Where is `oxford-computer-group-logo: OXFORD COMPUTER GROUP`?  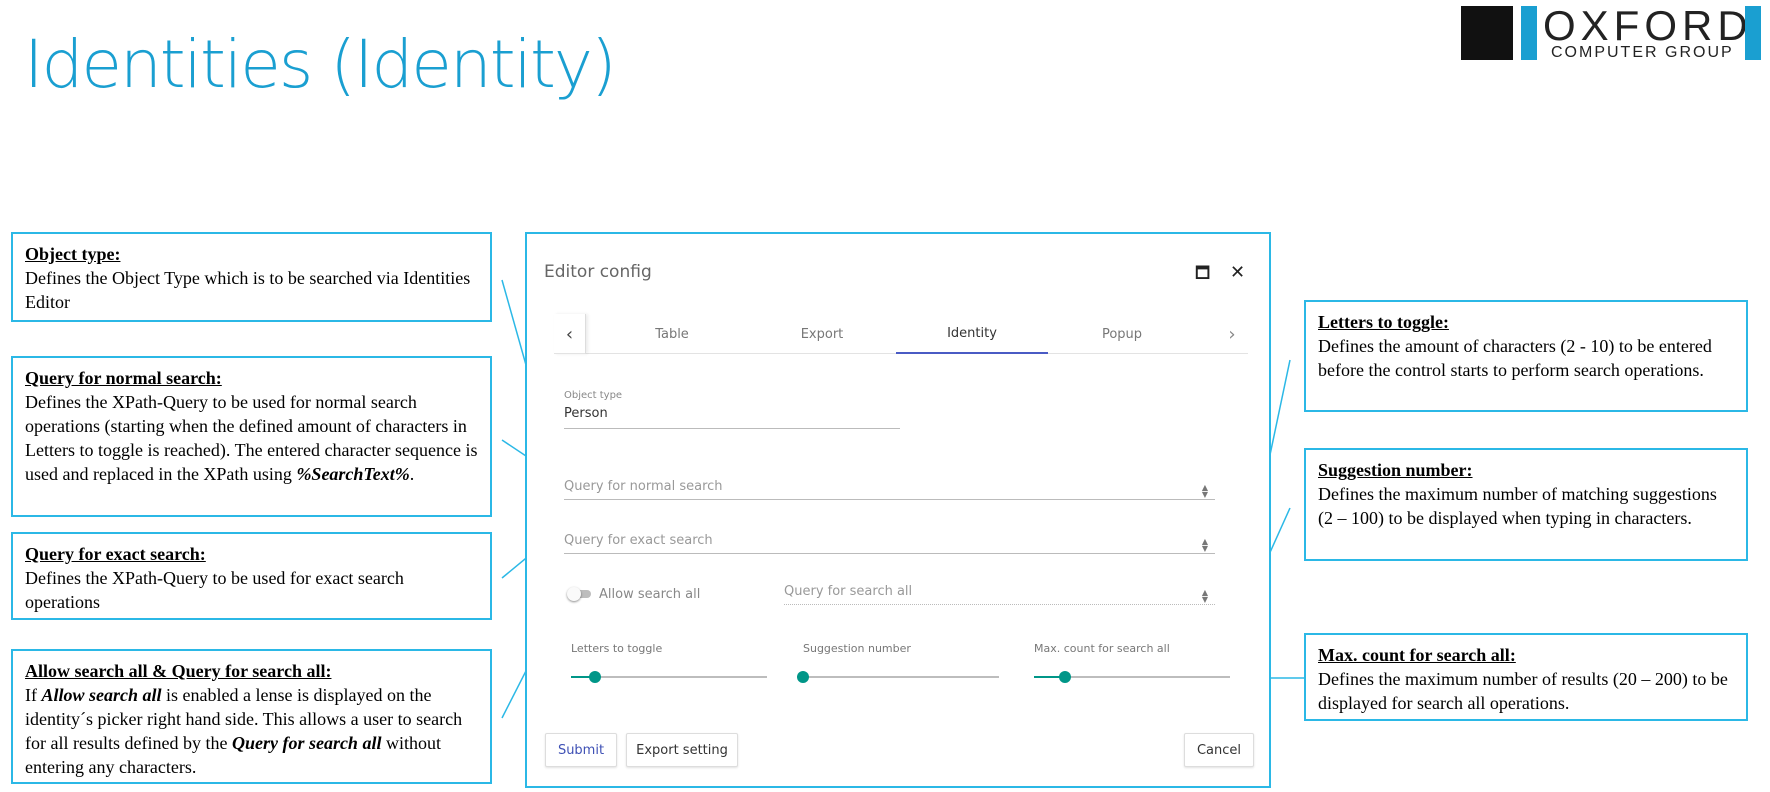 oxford-computer-group-logo: OXFORD COMPUTER GROUP is located at coordinates (1611, 31).